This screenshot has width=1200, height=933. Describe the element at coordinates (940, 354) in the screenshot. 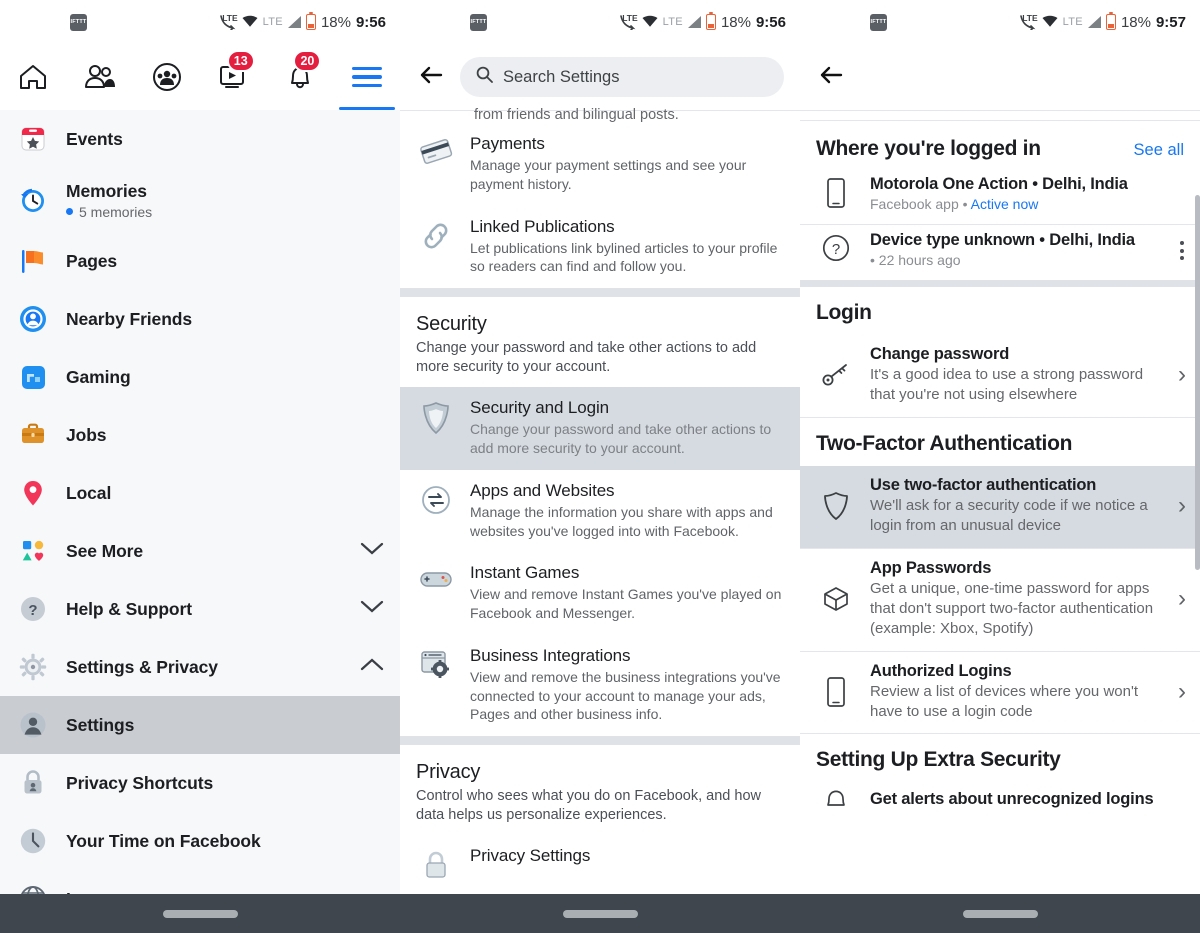

I see `security-row-title: Change password` at that location.